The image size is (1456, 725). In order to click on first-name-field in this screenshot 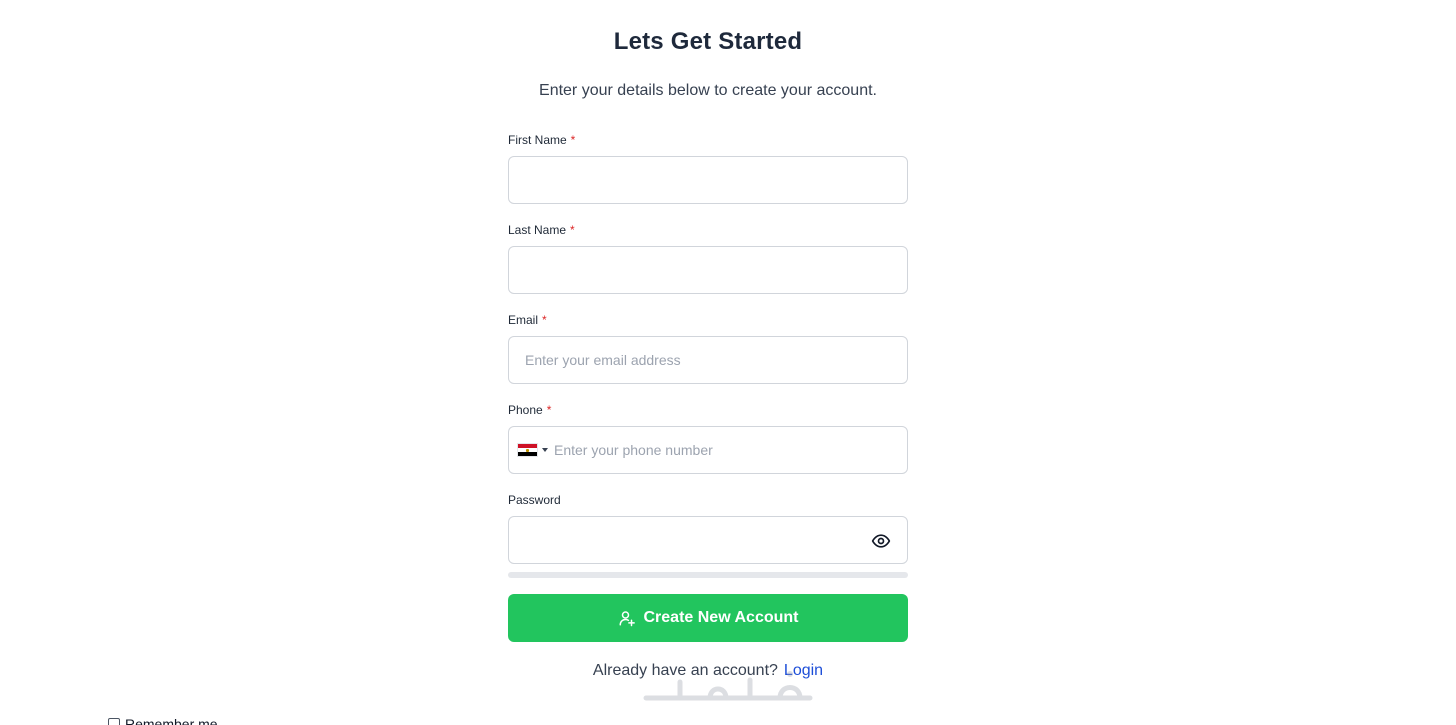, I will do `click(708, 180)`.